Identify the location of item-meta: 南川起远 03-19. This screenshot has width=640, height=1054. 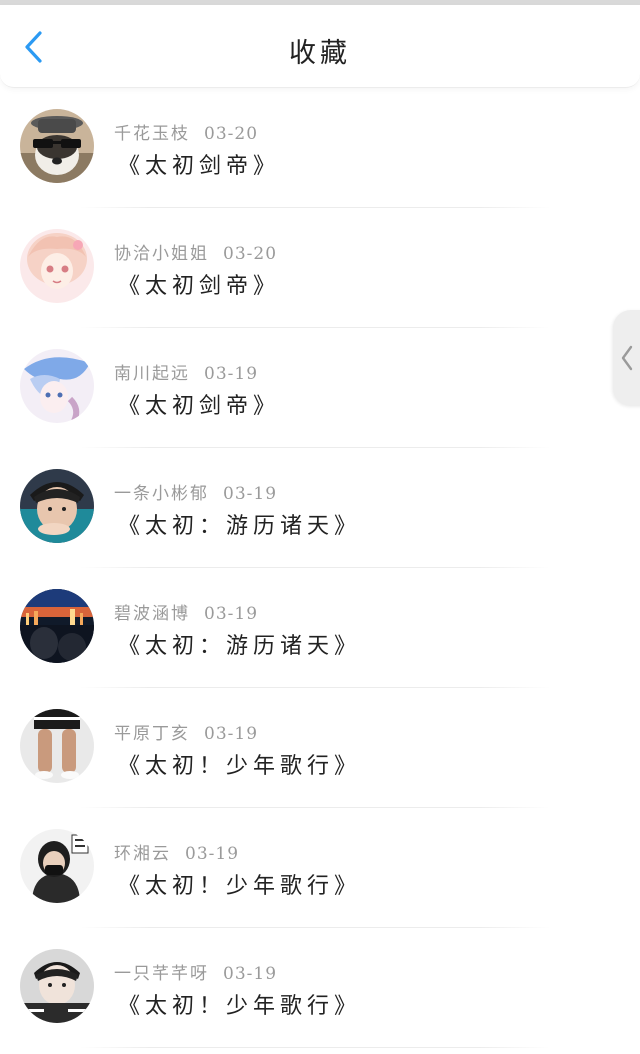
(186, 371).